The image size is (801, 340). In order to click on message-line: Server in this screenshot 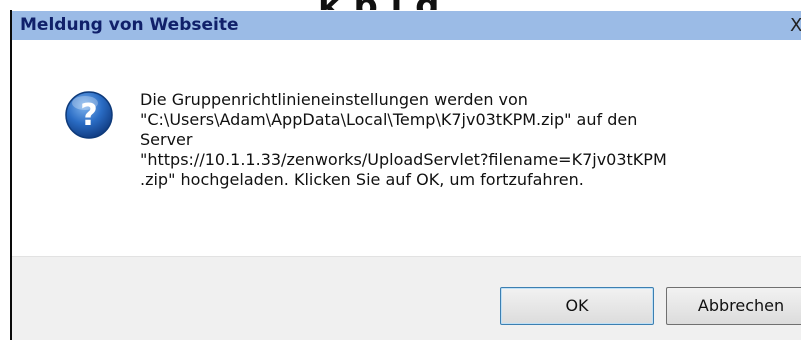, I will do `click(166, 139)`.